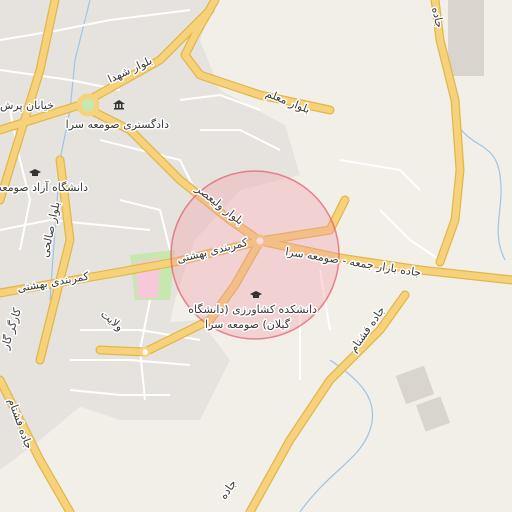 The image size is (512, 512). What do you see at coordinates (248, 324) in the screenshot?
I see `poi-label-agri-faculty-line2: گیلان) صومعه سرا` at bounding box center [248, 324].